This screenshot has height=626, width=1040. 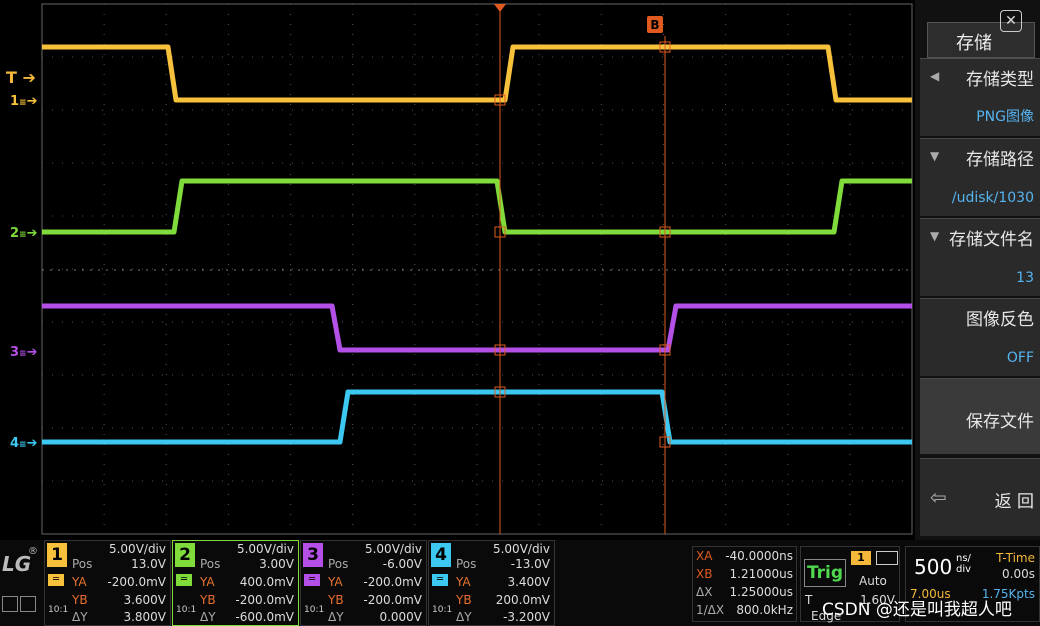 I want to click on timebase-value: 500, so click(x=933, y=567).